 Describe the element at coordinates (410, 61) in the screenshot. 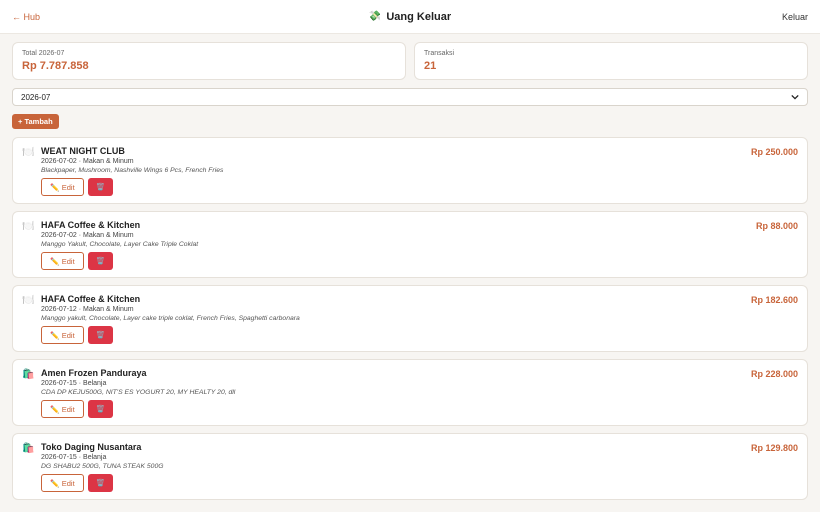

I see `summary-row: Total 2026-07 Rp 7.787.858 Transaksi 21` at that location.